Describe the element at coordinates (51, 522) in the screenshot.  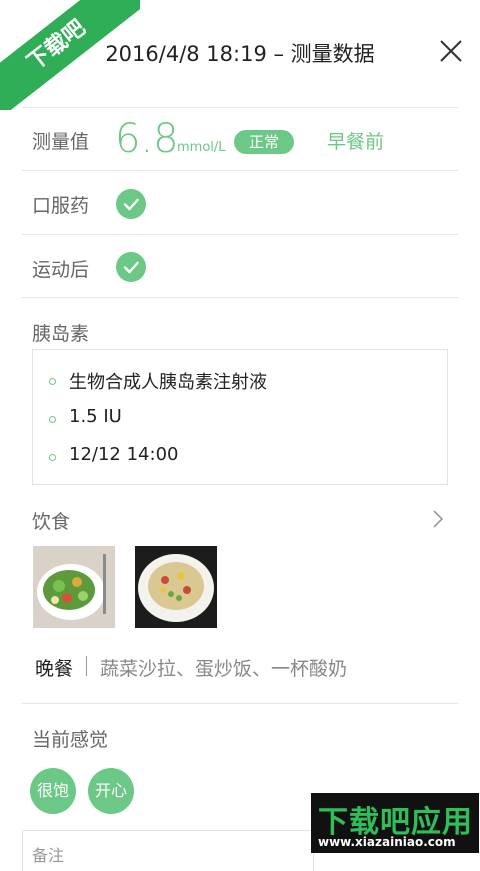
I see `diet-label: 饮食` at that location.